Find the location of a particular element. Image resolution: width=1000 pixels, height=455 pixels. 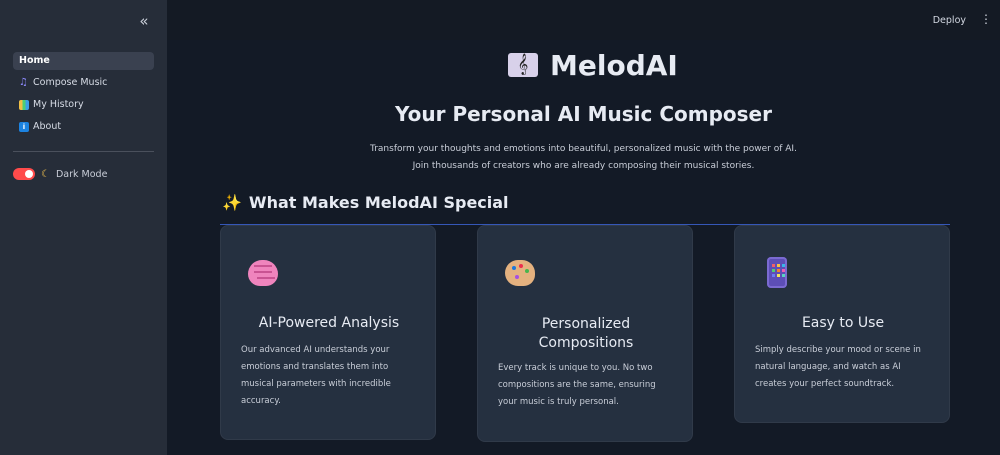

dark-mode-switch is located at coordinates (24, 174).